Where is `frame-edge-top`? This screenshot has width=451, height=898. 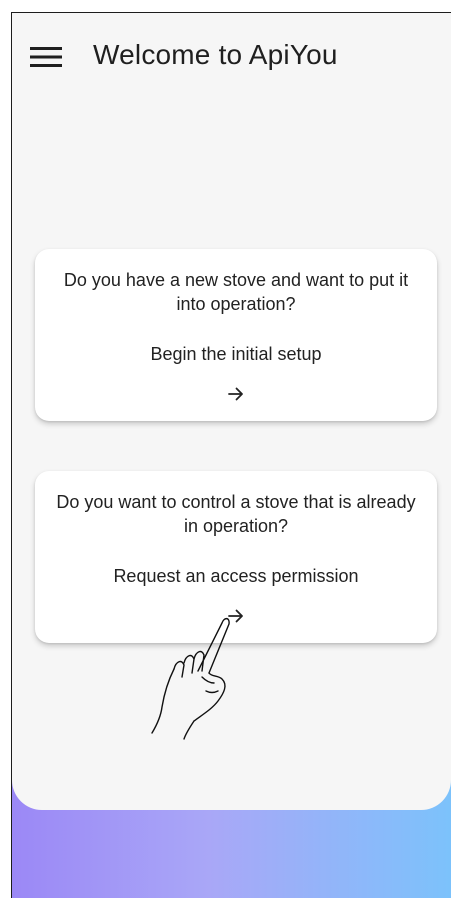
frame-edge-top is located at coordinates (231, 12).